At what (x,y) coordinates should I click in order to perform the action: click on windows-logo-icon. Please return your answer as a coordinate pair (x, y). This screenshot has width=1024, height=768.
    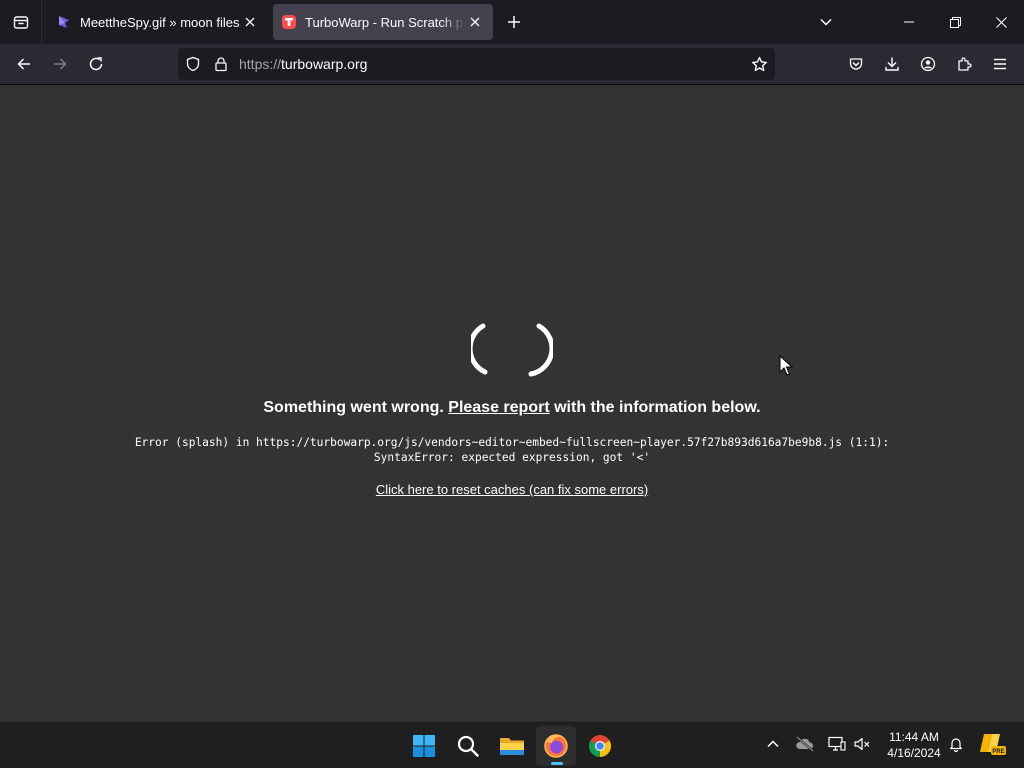
    Looking at the image, I should click on (424, 746).